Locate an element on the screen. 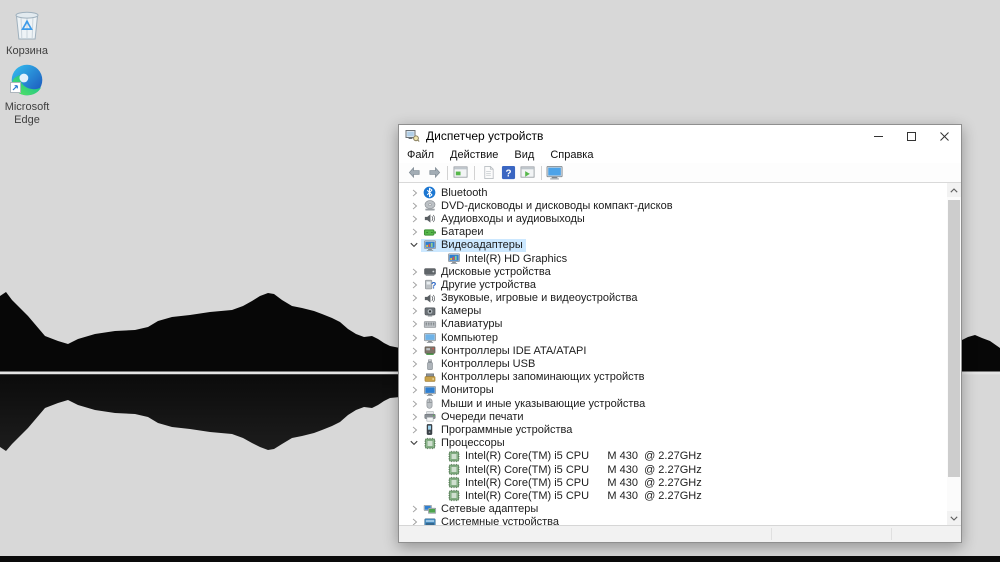  tree-item-label: Компьютер is located at coordinates (469, 337).